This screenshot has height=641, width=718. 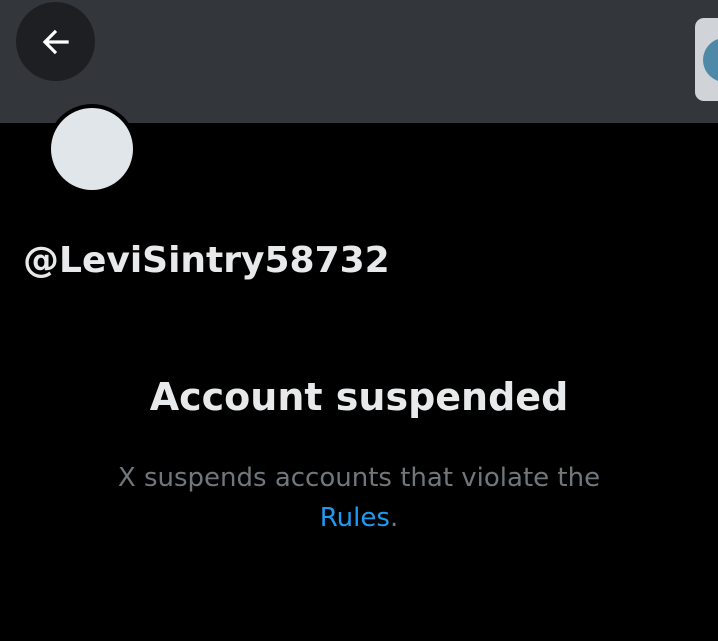 I want to click on suspension-description-line-2: Rules., so click(x=359, y=518).